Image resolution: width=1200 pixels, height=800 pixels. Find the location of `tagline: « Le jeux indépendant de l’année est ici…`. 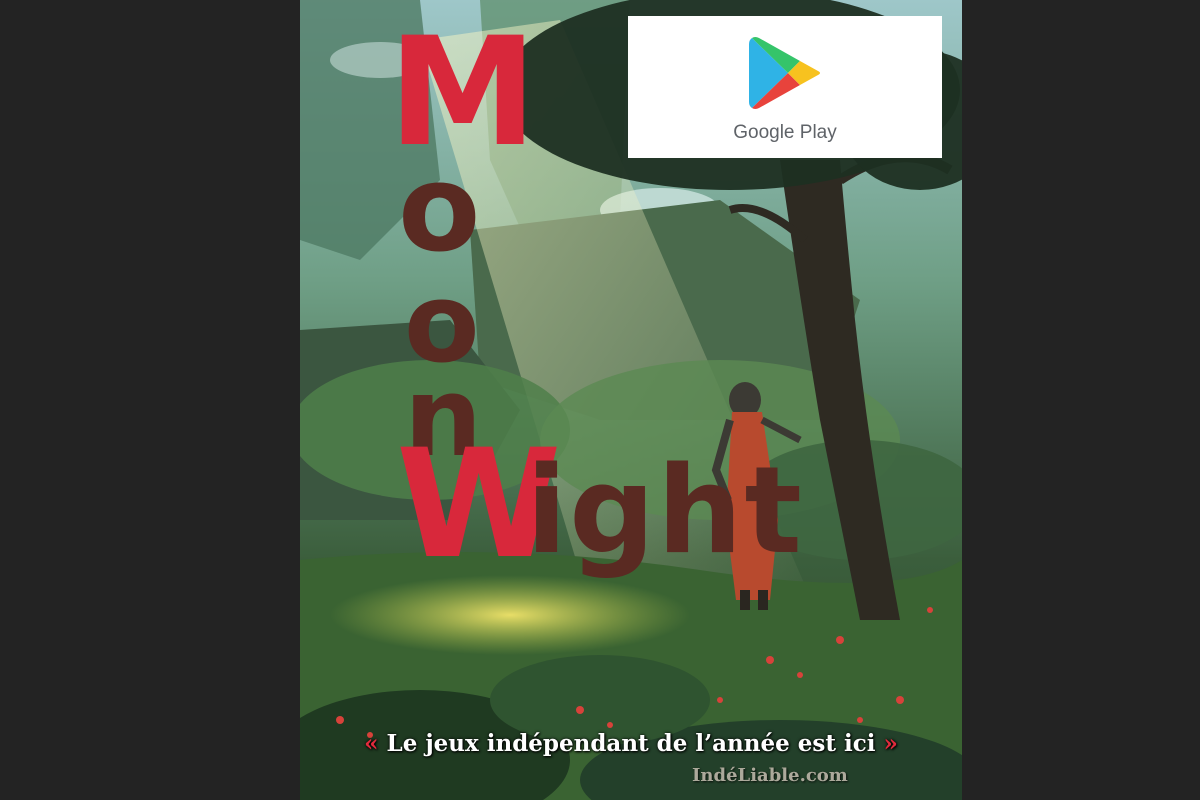

tagline: « Le jeux indépendant de l’année est ici… is located at coordinates (631, 743).